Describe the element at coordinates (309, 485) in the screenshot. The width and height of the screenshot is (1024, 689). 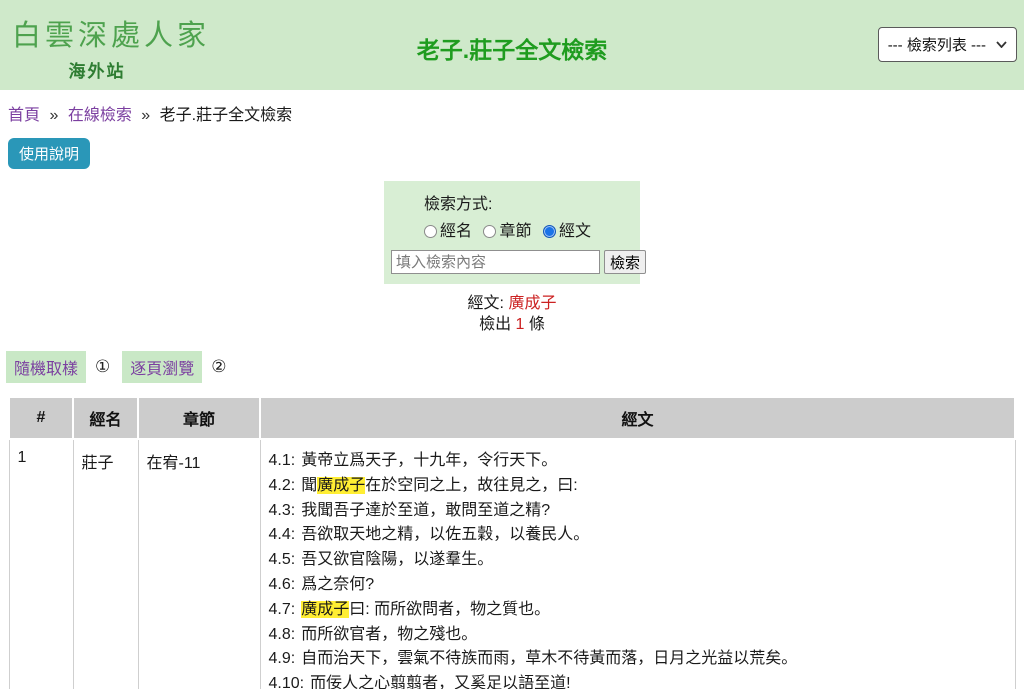
I see `verse-text: 聞` at that location.